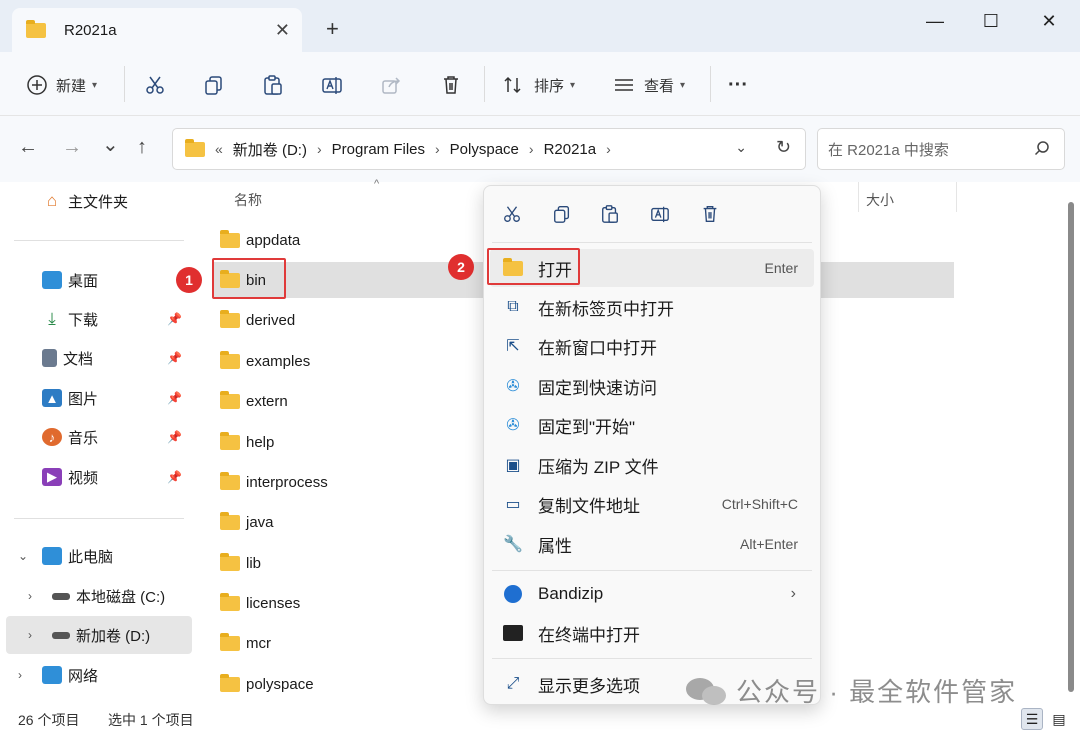 This screenshot has width=1080, height=734. What do you see at coordinates (282, 30) in the screenshot?
I see `tab-close-icon: ✕` at bounding box center [282, 30].